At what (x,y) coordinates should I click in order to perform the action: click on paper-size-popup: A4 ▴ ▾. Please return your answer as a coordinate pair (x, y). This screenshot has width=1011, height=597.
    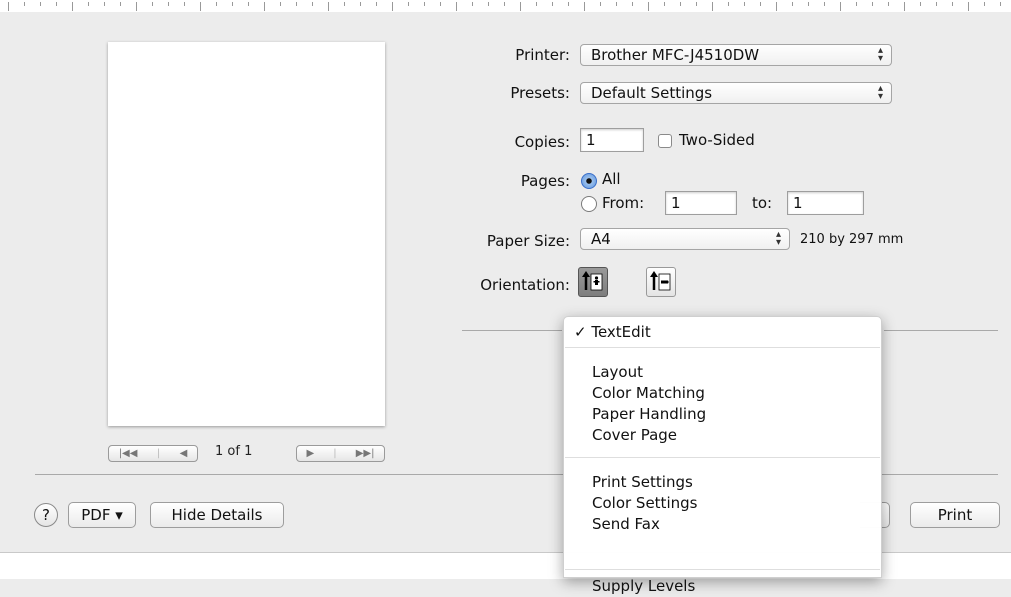
    Looking at the image, I should click on (685, 239).